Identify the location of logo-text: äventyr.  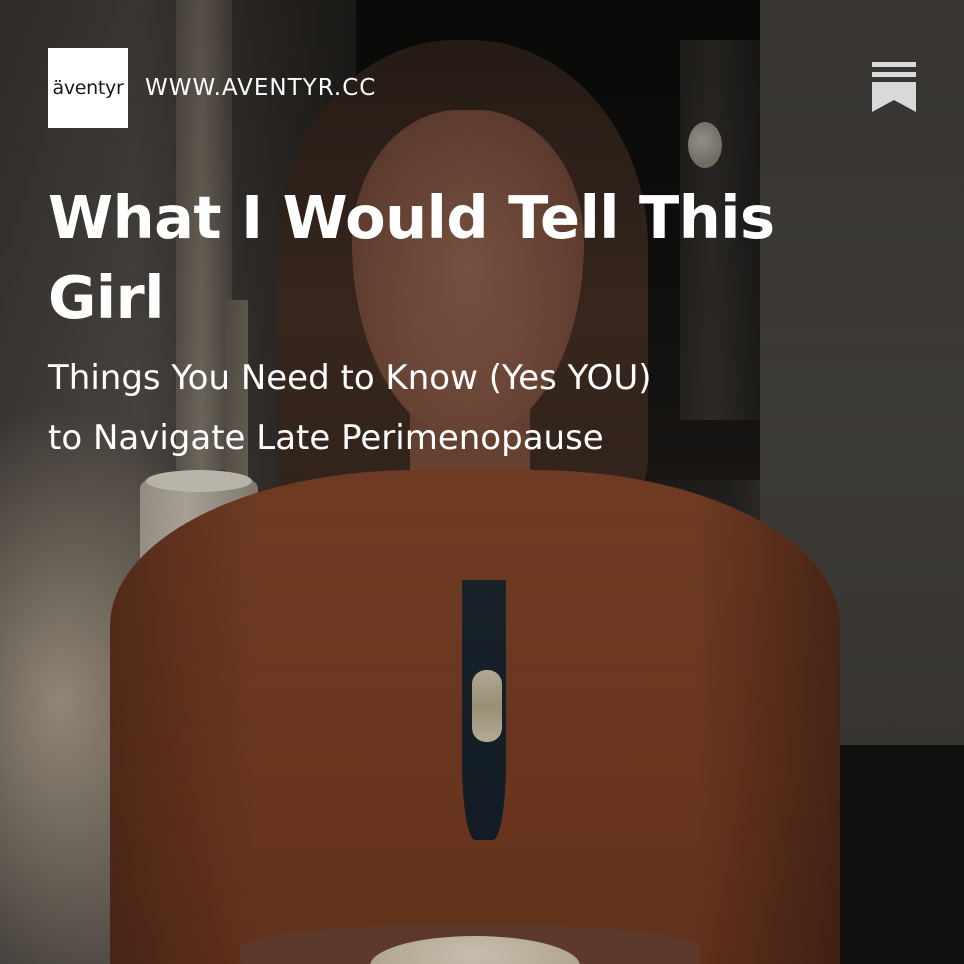
(88, 88).